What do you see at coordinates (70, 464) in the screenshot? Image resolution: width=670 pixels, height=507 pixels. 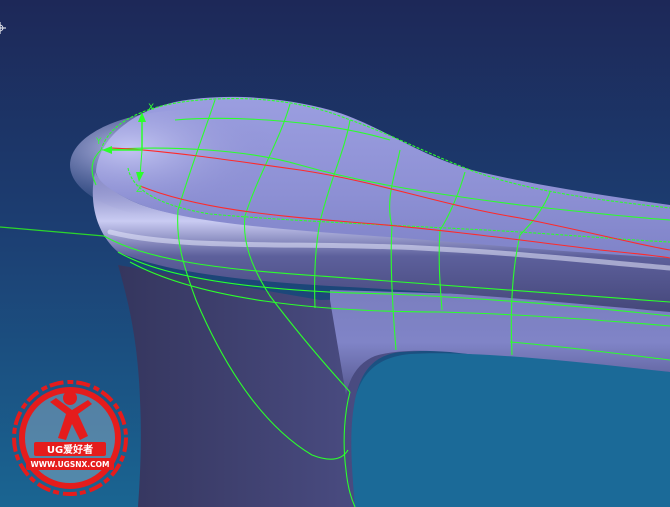 I see `watermark-url-text: WWW.UGSNX.COM` at bounding box center [70, 464].